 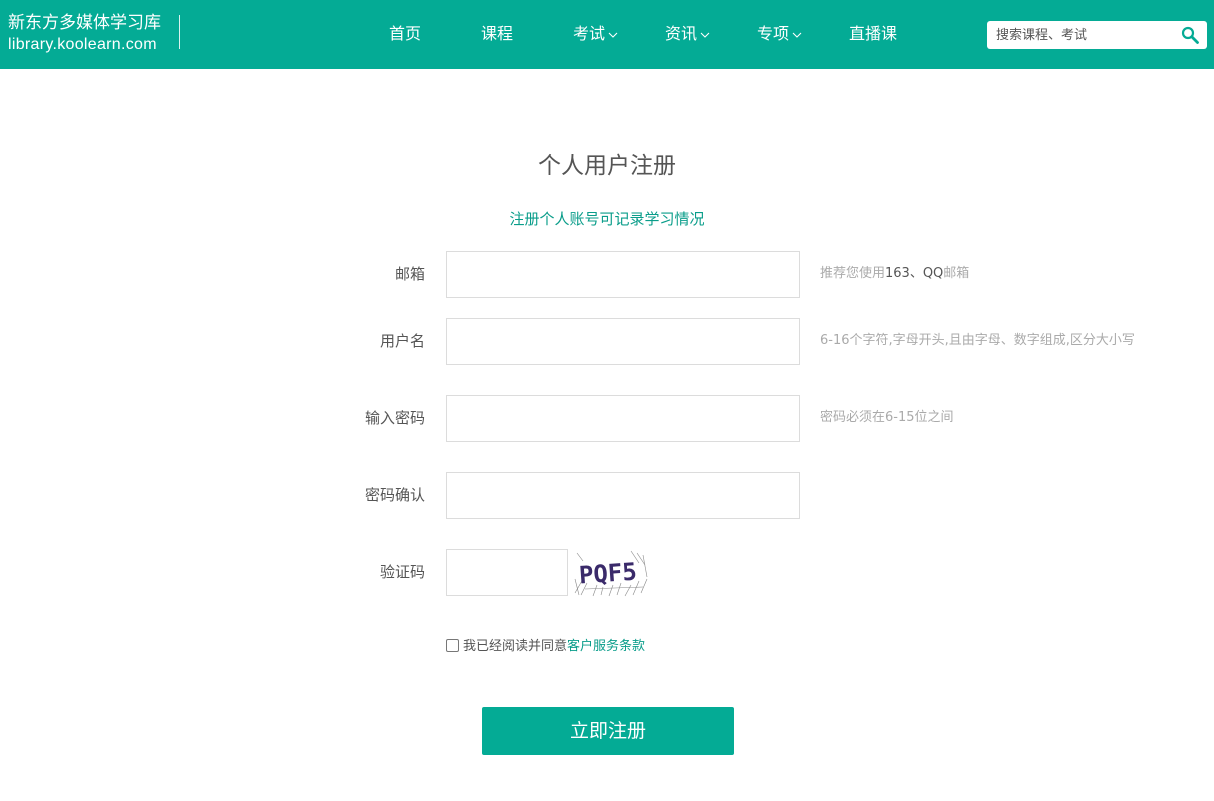 I want to click on password-label: 输入密码, so click(x=394, y=418).